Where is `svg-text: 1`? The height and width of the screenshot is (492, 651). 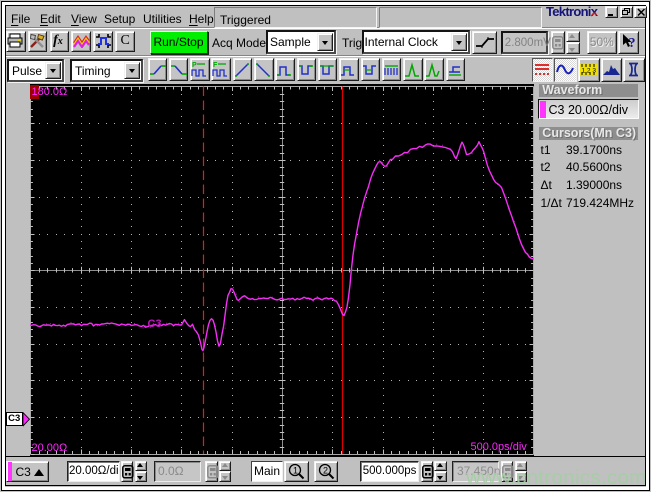
svg-text: 1 is located at coordinates (295, 470).